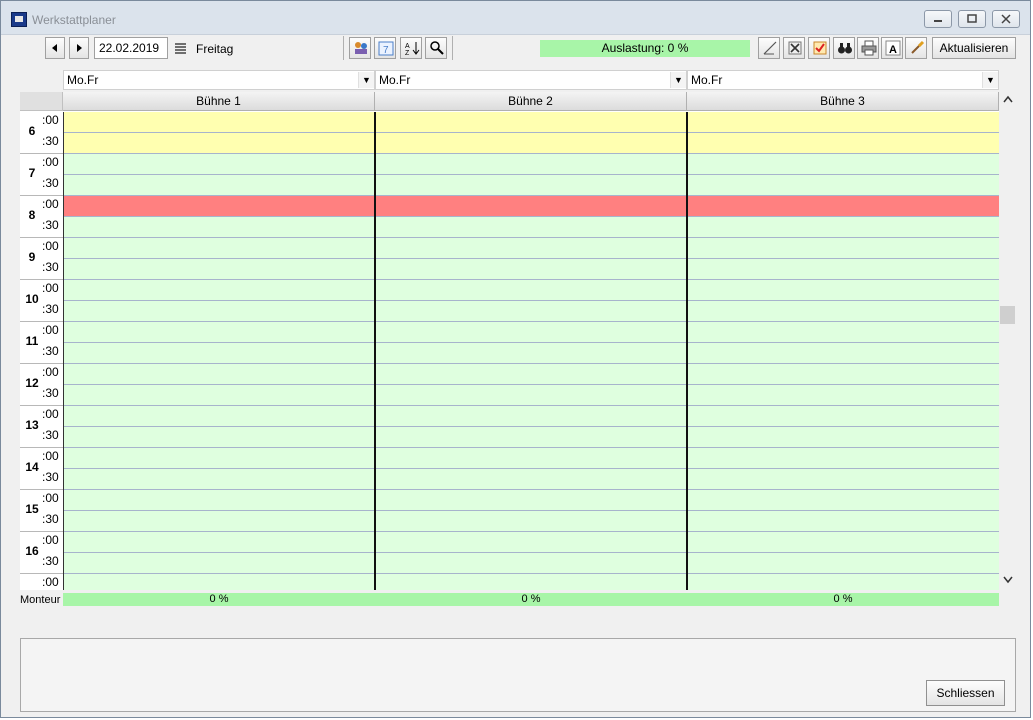 Image resolution: width=1033 pixels, height=720 pixels. I want to click on refresh-button: Aktualisieren, so click(974, 48).